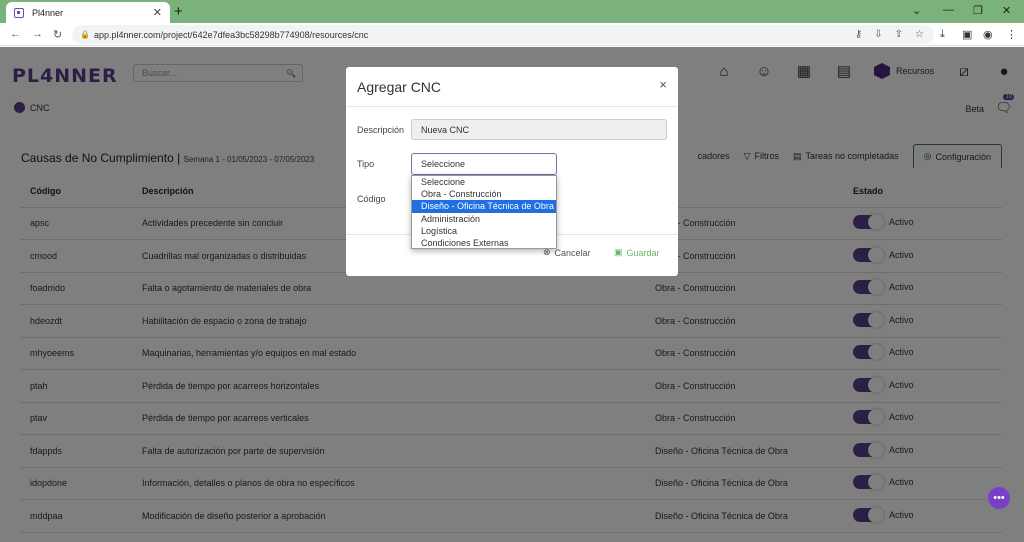  What do you see at coordinates (157, 12) in the screenshot?
I see `close-tab-icon: ✕` at bounding box center [157, 12].